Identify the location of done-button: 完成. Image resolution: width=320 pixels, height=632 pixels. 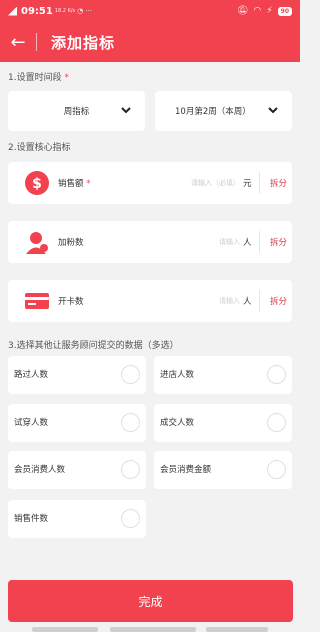
(150, 601).